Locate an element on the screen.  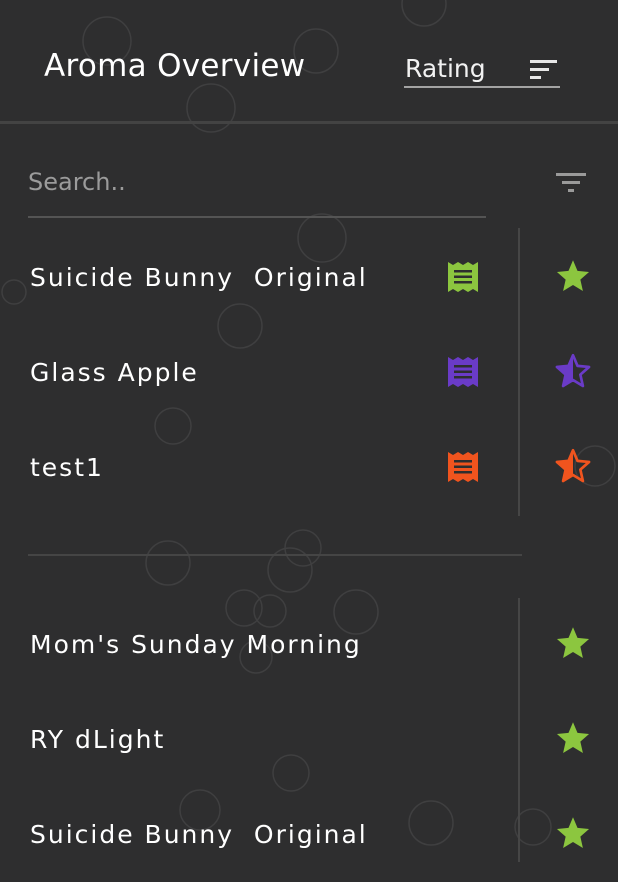
aroma-name: test1 is located at coordinates (67, 467).